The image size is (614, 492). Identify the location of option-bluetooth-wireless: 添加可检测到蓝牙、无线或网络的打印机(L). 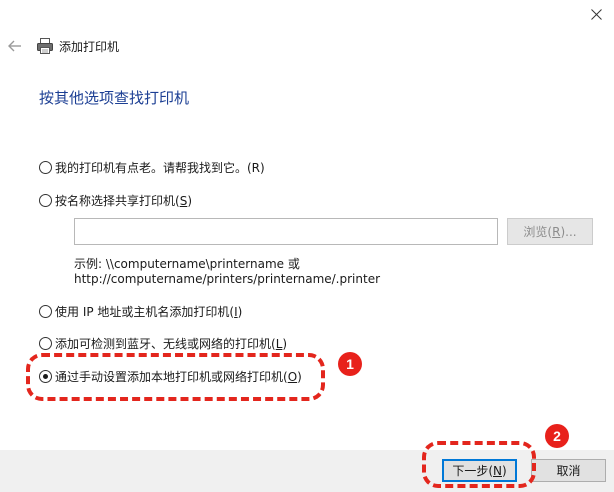
(163, 343).